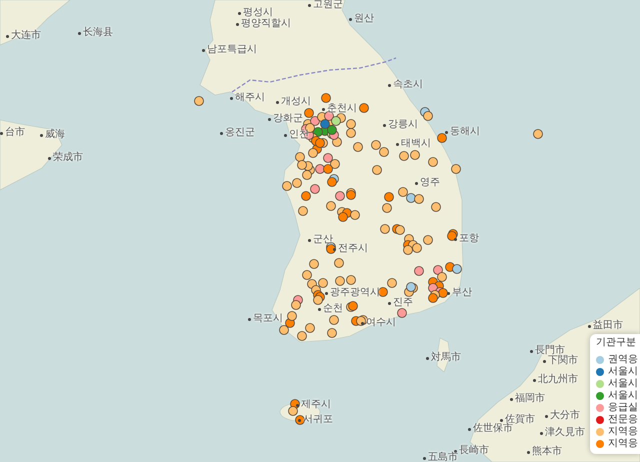 The height and width of the screenshot is (462, 640). What do you see at coordinates (55, 135) in the screenshot?
I see `place-label: 威海` at bounding box center [55, 135].